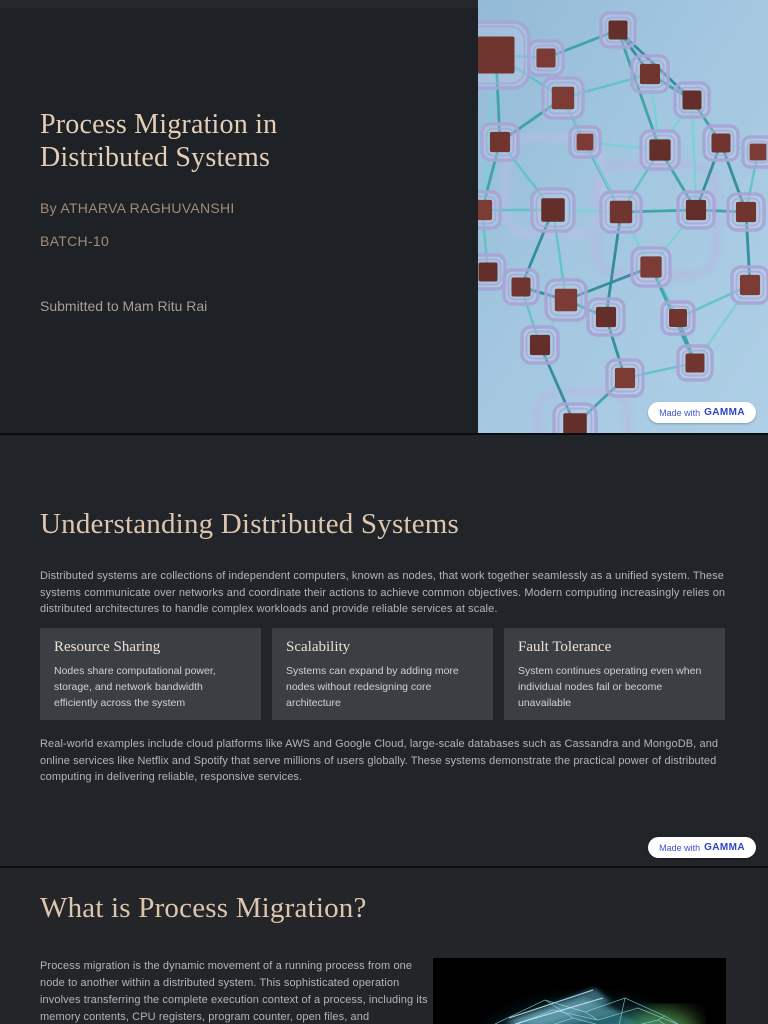 The width and height of the screenshot is (768, 1024). I want to click on presentation-title: Process Migration in Distributed Systems, so click(159, 141).